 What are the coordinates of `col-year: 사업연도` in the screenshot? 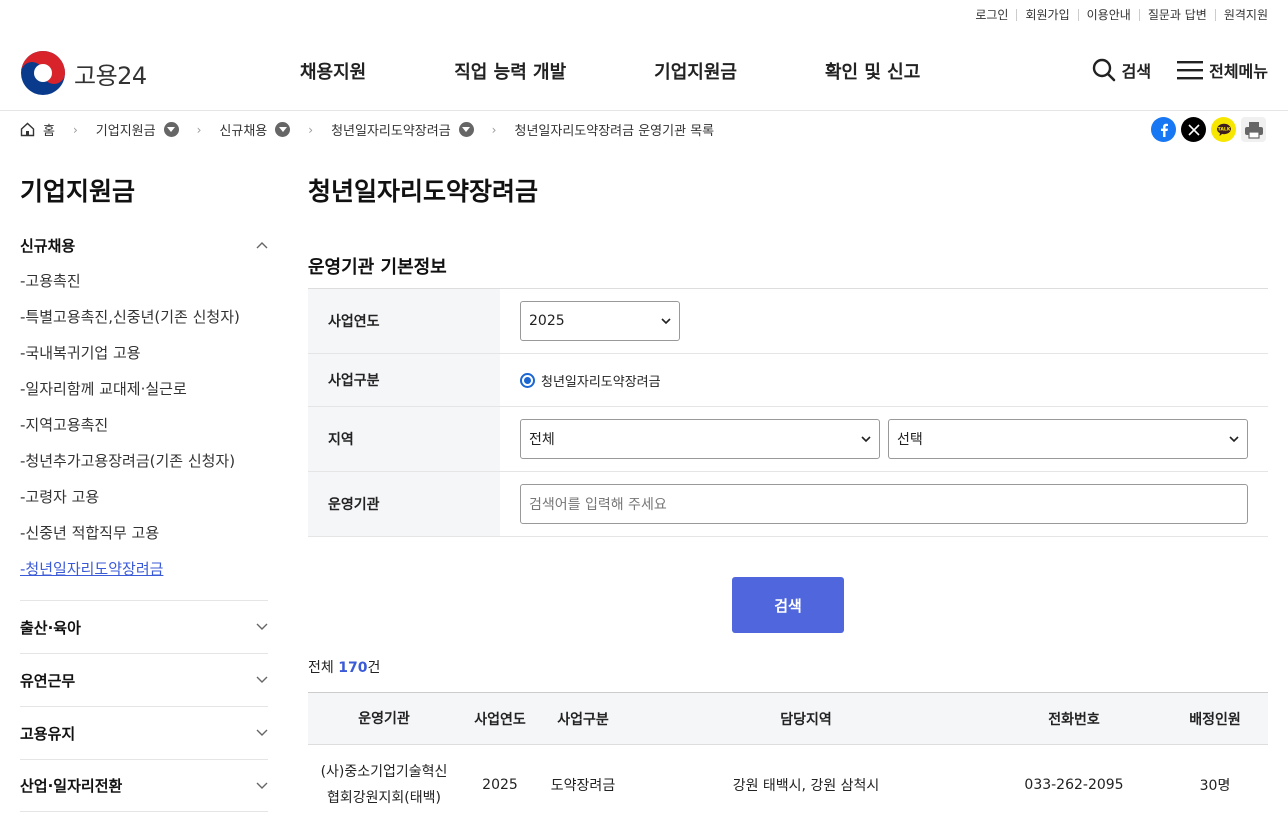 It's located at (500, 719).